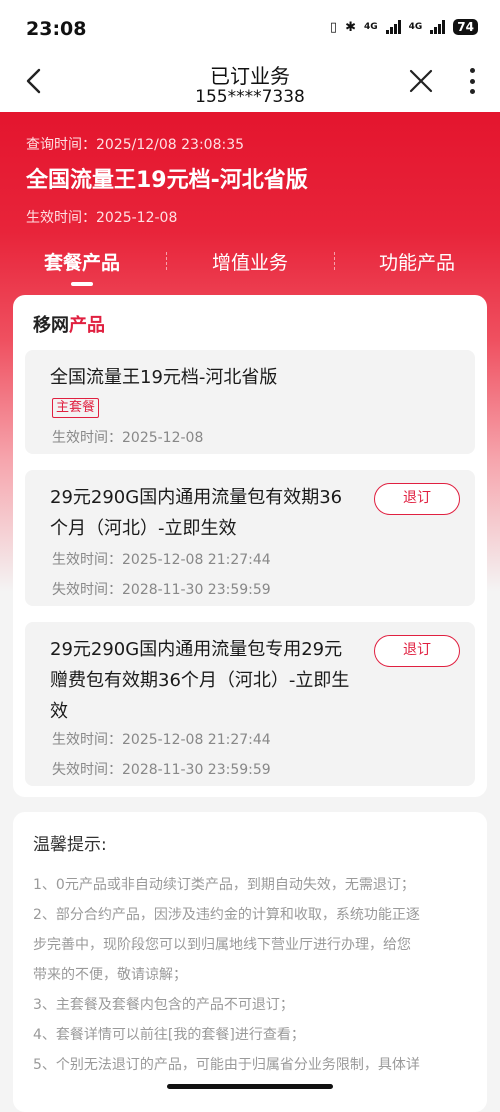 The width and height of the screenshot is (500, 1112). Describe the element at coordinates (163, 1005) in the screenshot. I see `tip-line: 3、主套餐及套餐内包含的产品不可退订；` at that location.